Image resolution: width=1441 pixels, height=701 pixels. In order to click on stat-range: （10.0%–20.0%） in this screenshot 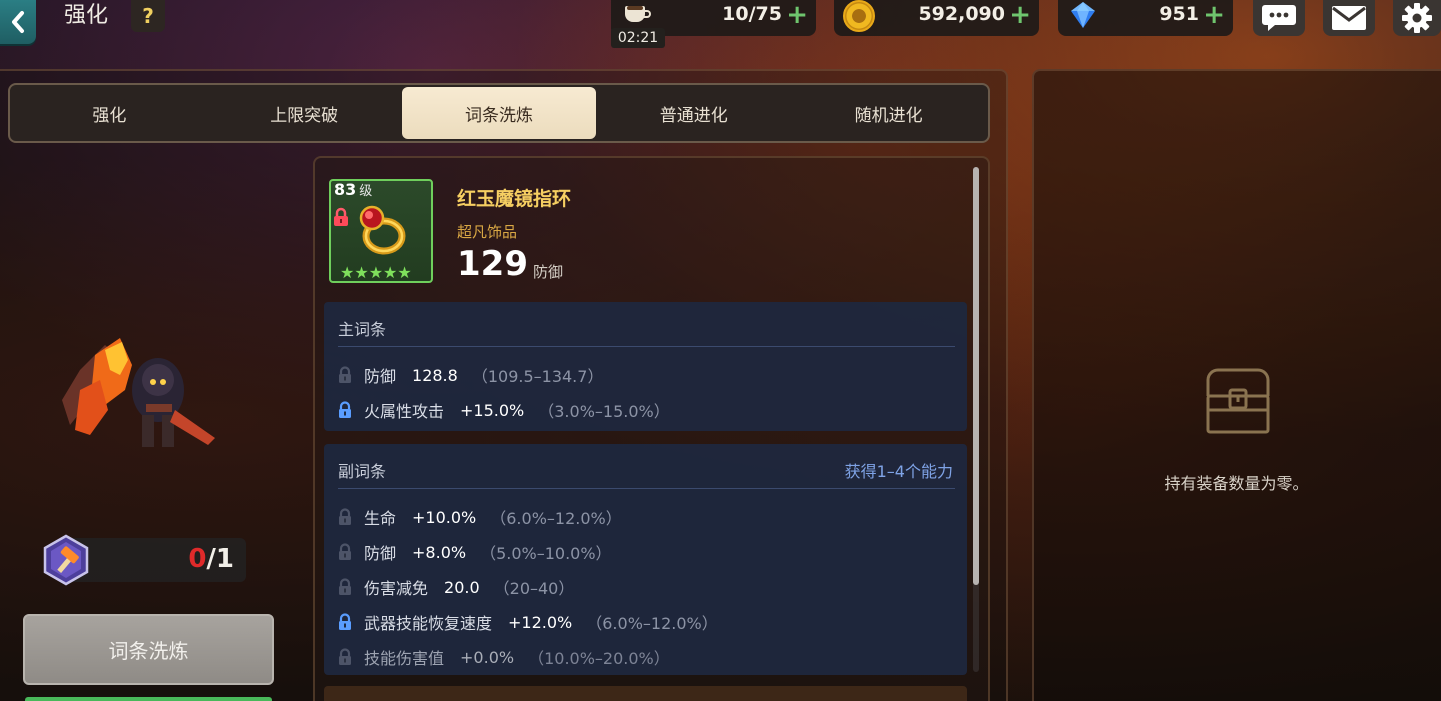, I will do `click(599, 658)`.